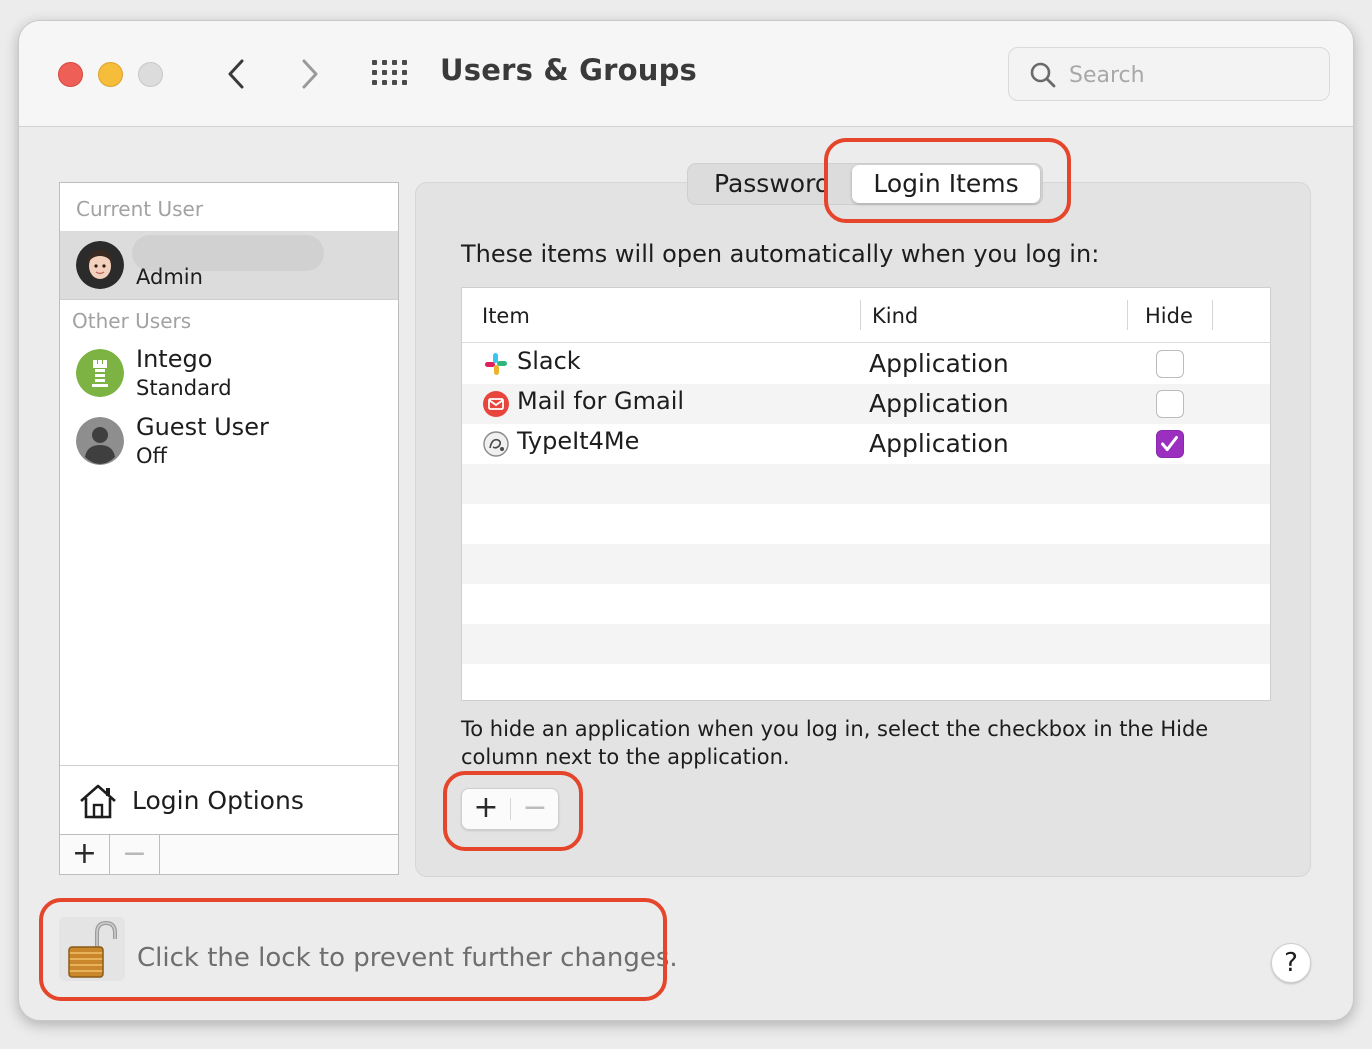 Image resolution: width=1372 pixels, height=1049 pixels. What do you see at coordinates (1291, 963) in the screenshot?
I see `help-button: ?` at bounding box center [1291, 963].